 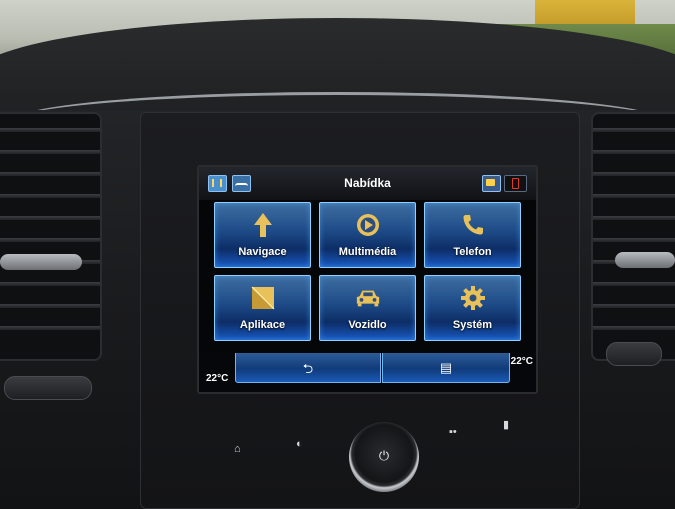 What do you see at coordinates (367, 325) in the screenshot?
I see `tile-label: Vozidlo` at bounding box center [367, 325].